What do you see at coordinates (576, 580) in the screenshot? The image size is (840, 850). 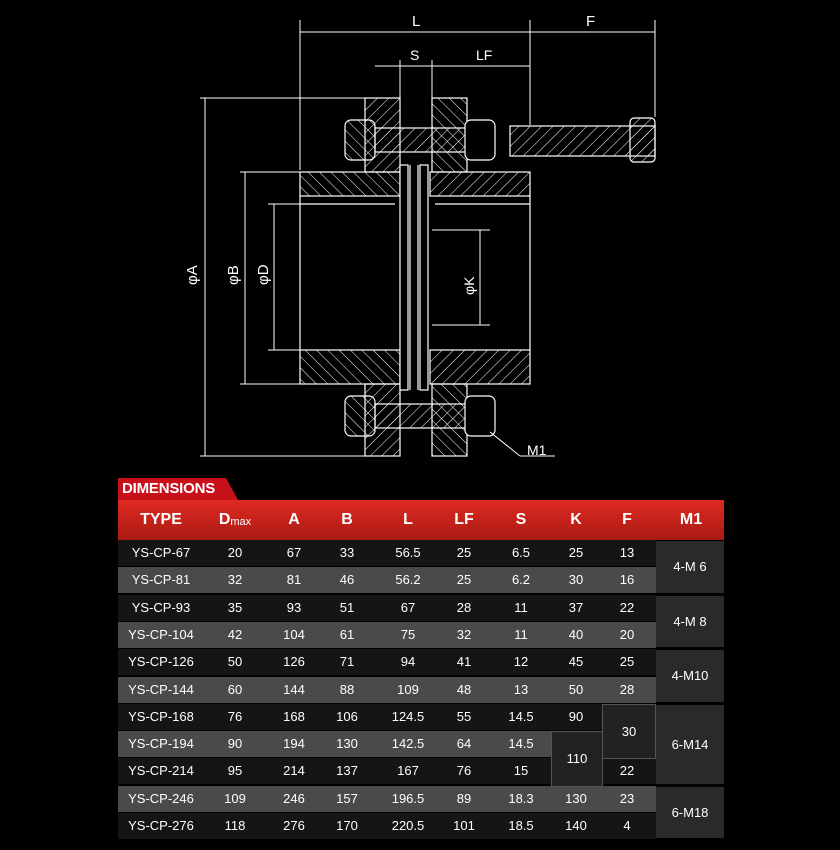 I see `table-cell: 30` at bounding box center [576, 580].